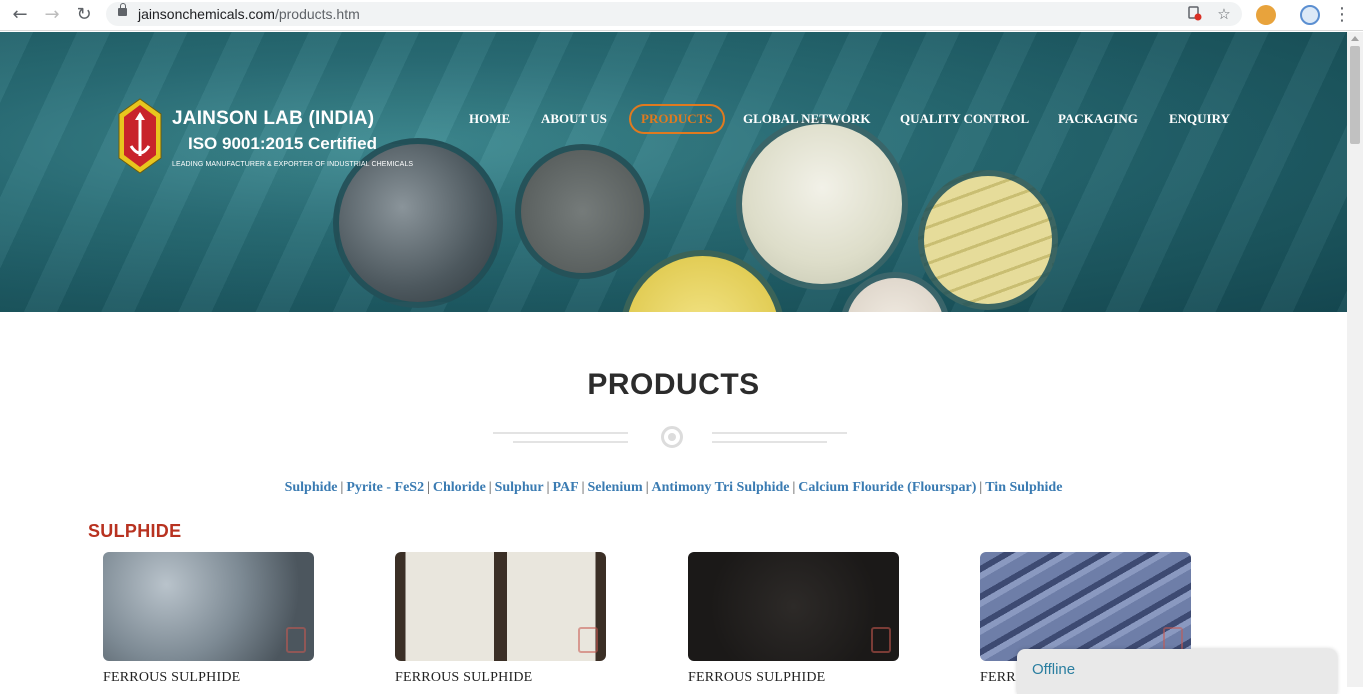 This screenshot has height=694, width=1363. Describe the element at coordinates (1023, 487) in the screenshot. I see `category-link-tin-sulphide: Tin Sulphide` at that location.